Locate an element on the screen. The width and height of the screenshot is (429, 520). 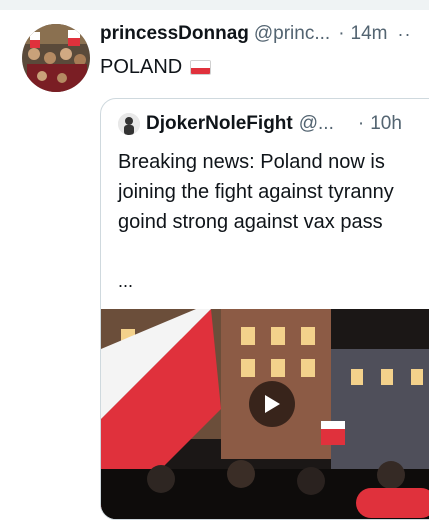
author-avatar is located at coordinates (56, 58).